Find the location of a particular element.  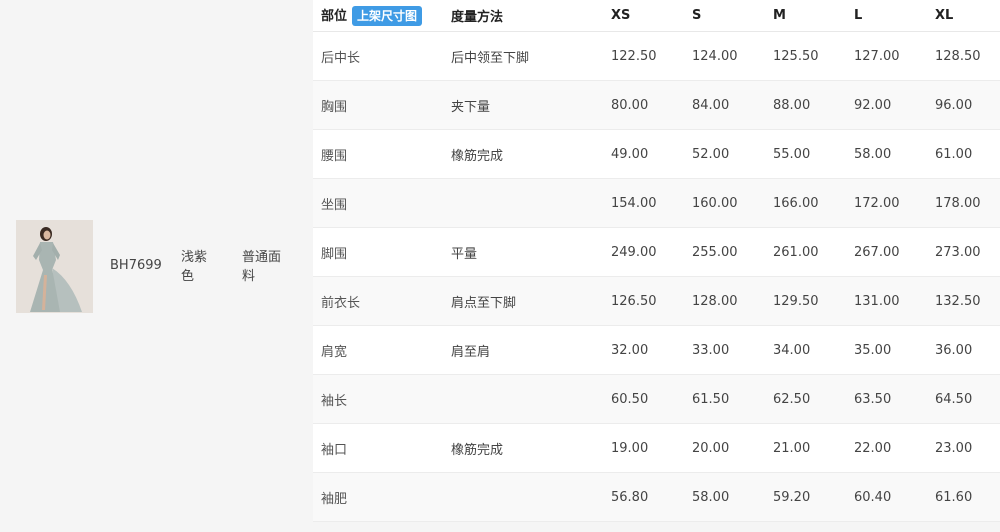

cell-size-value: 19.00 is located at coordinates (643, 448).